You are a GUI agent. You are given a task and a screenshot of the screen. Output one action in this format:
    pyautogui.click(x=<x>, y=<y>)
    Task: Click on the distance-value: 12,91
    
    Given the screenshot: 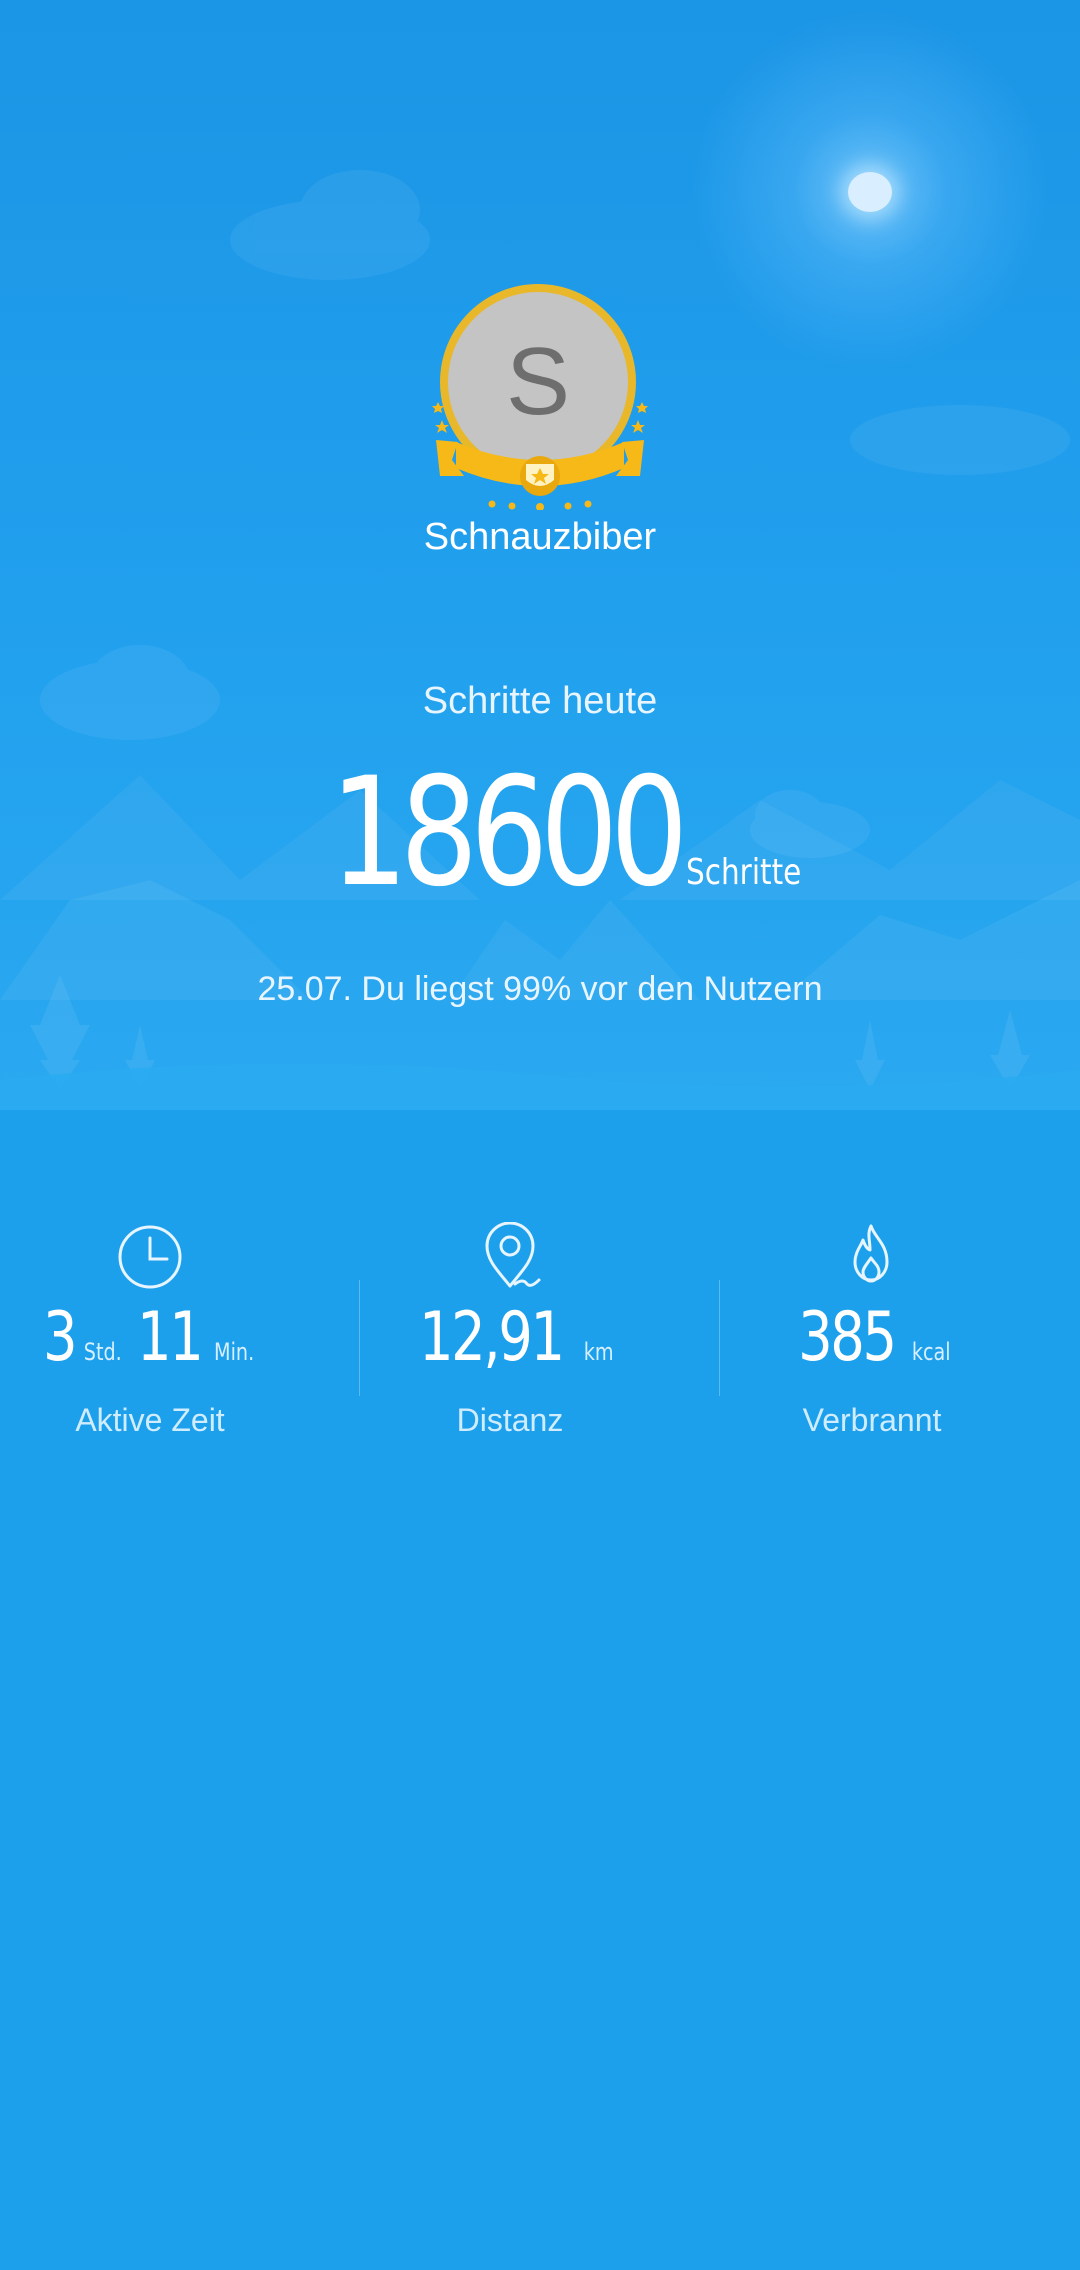 What is the action you would take?
    pyautogui.click(x=491, y=1337)
    